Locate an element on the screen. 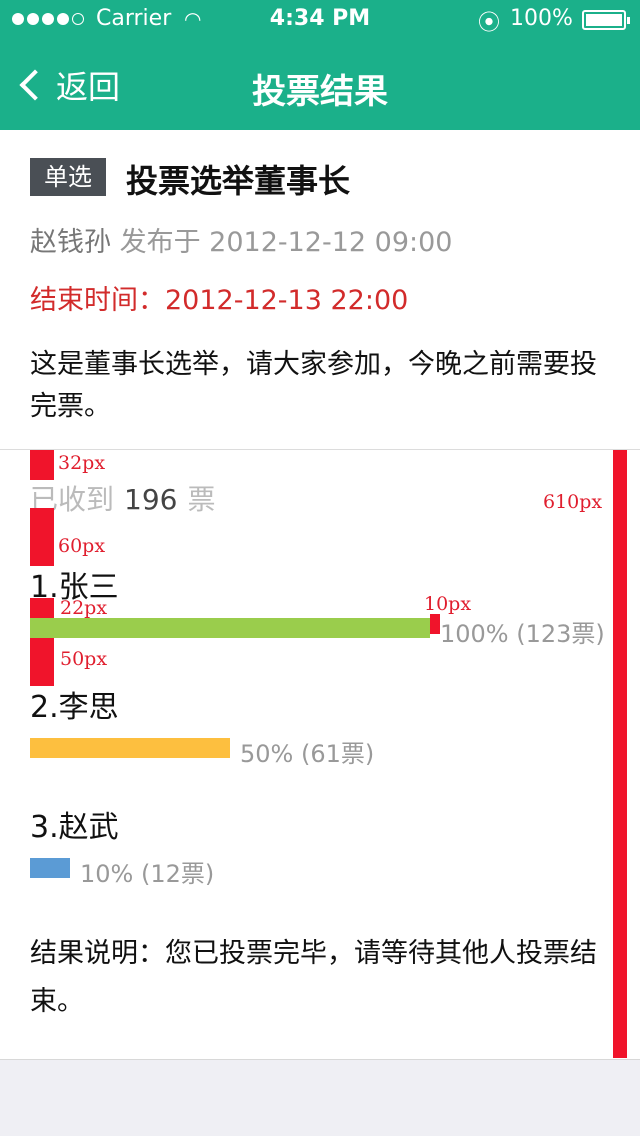 The width and height of the screenshot is (640, 1136). spacing-label: 32px is located at coordinates (82, 463).